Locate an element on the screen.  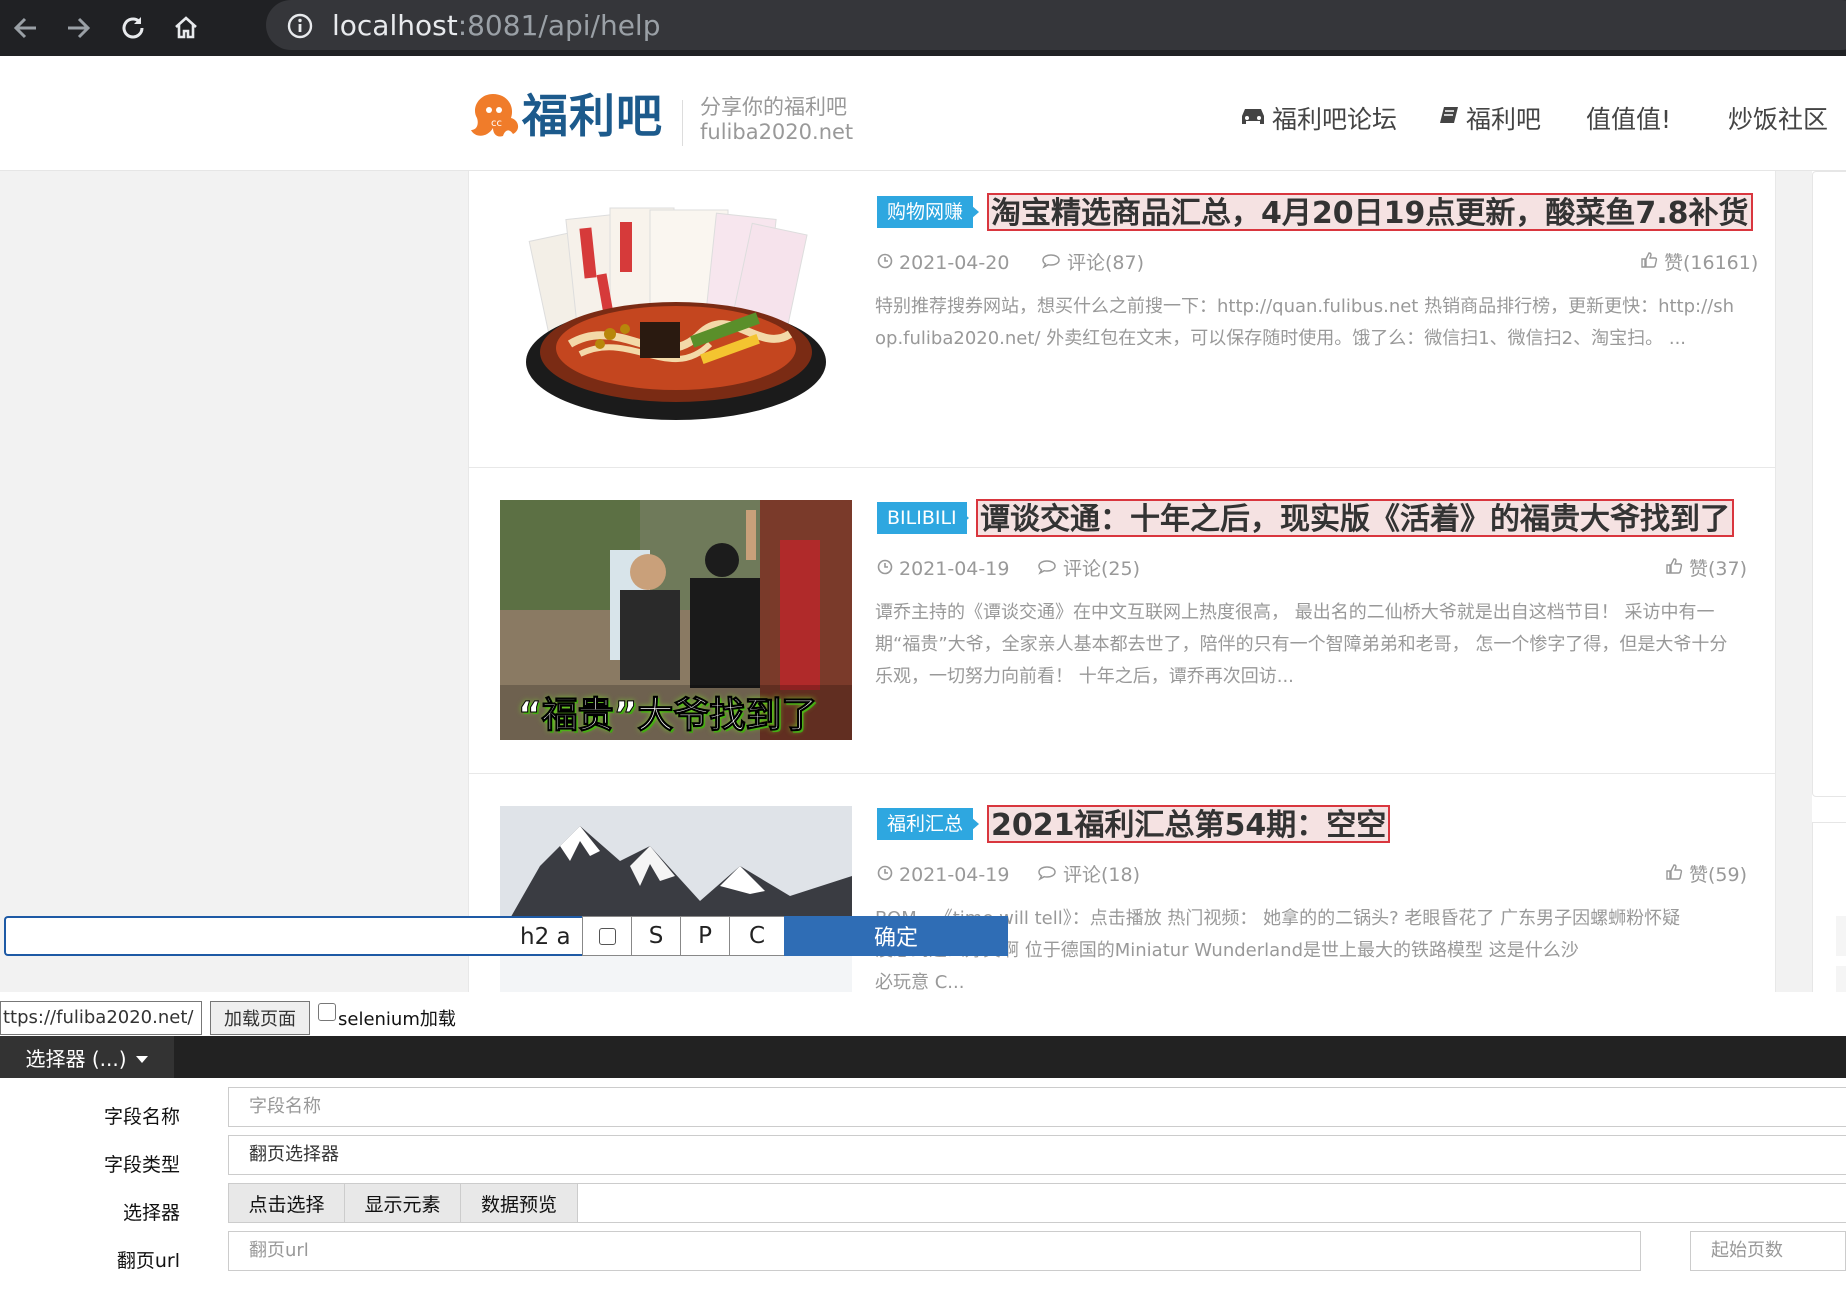
select-button-s: S is located at coordinates (656, 936).